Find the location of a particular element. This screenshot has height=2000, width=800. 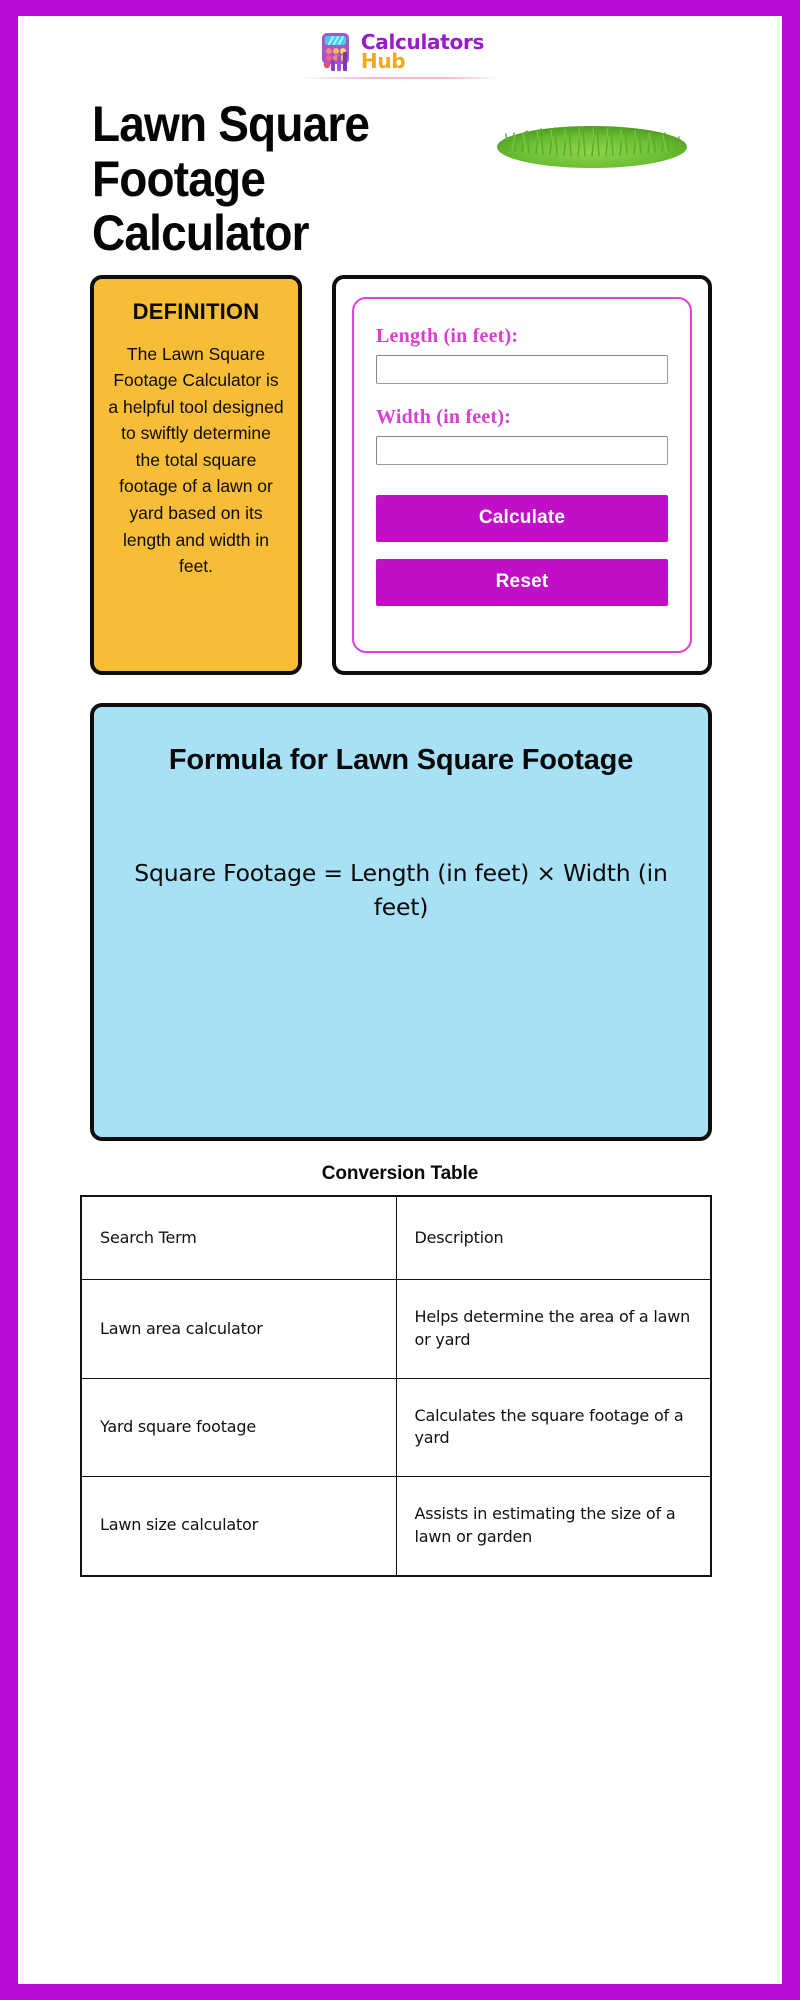

row-description: Calculates the square footage of a yard is located at coordinates (553, 1427).